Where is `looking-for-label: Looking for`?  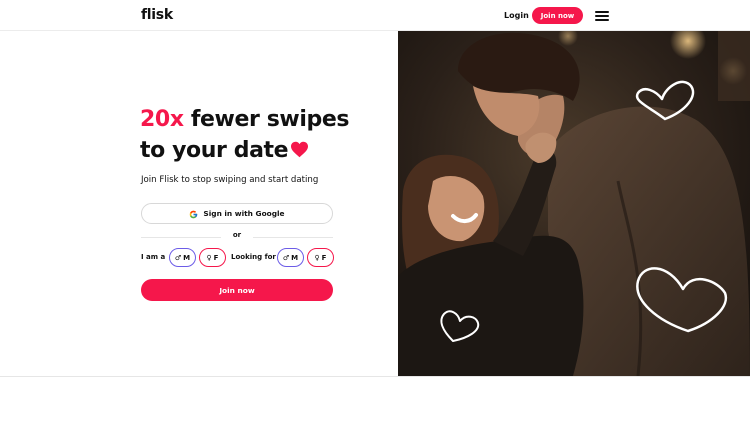
looking-for-label: Looking for is located at coordinates (253, 257).